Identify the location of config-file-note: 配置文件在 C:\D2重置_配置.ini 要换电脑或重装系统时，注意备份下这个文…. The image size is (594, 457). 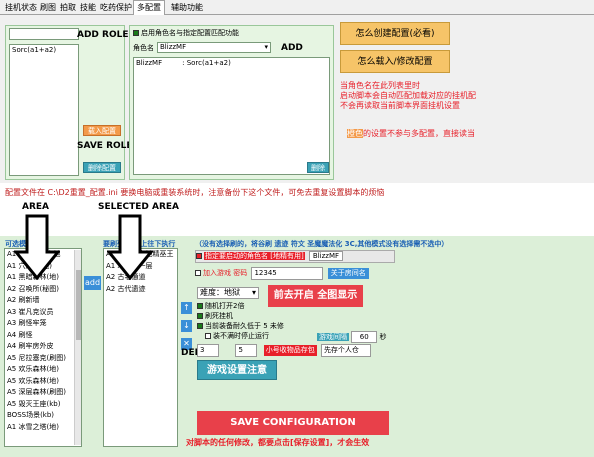
(195, 192).